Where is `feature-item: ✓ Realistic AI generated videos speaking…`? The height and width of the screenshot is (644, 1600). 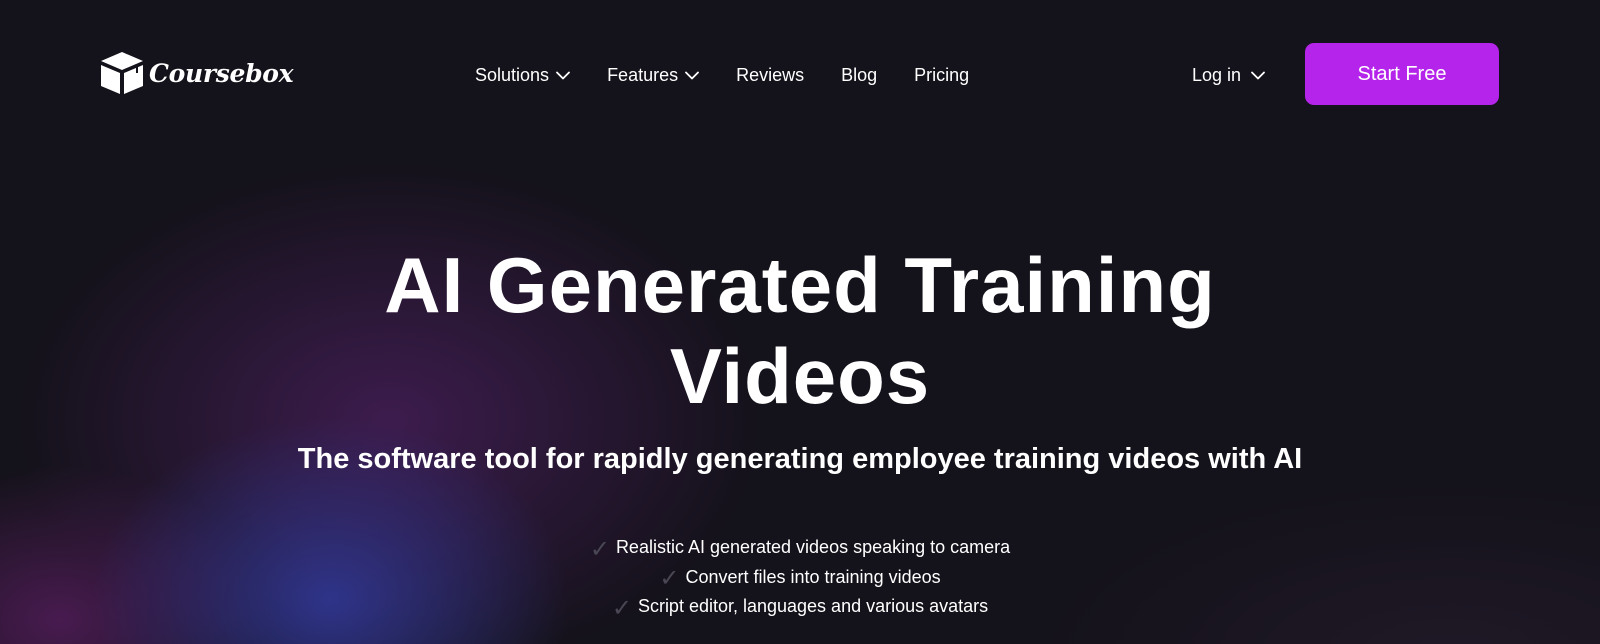 feature-item: ✓ Realistic AI generated videos speaking… is located at coordinates (800, 548).